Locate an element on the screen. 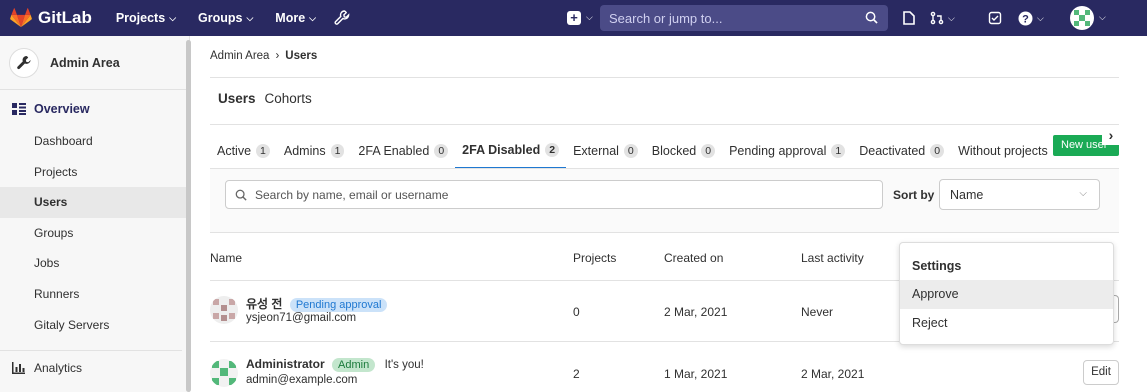 The width and height of the screenshot is (1147, 392). sort-dropdown: Name ⌵ is located at coordinates (1019, 194).